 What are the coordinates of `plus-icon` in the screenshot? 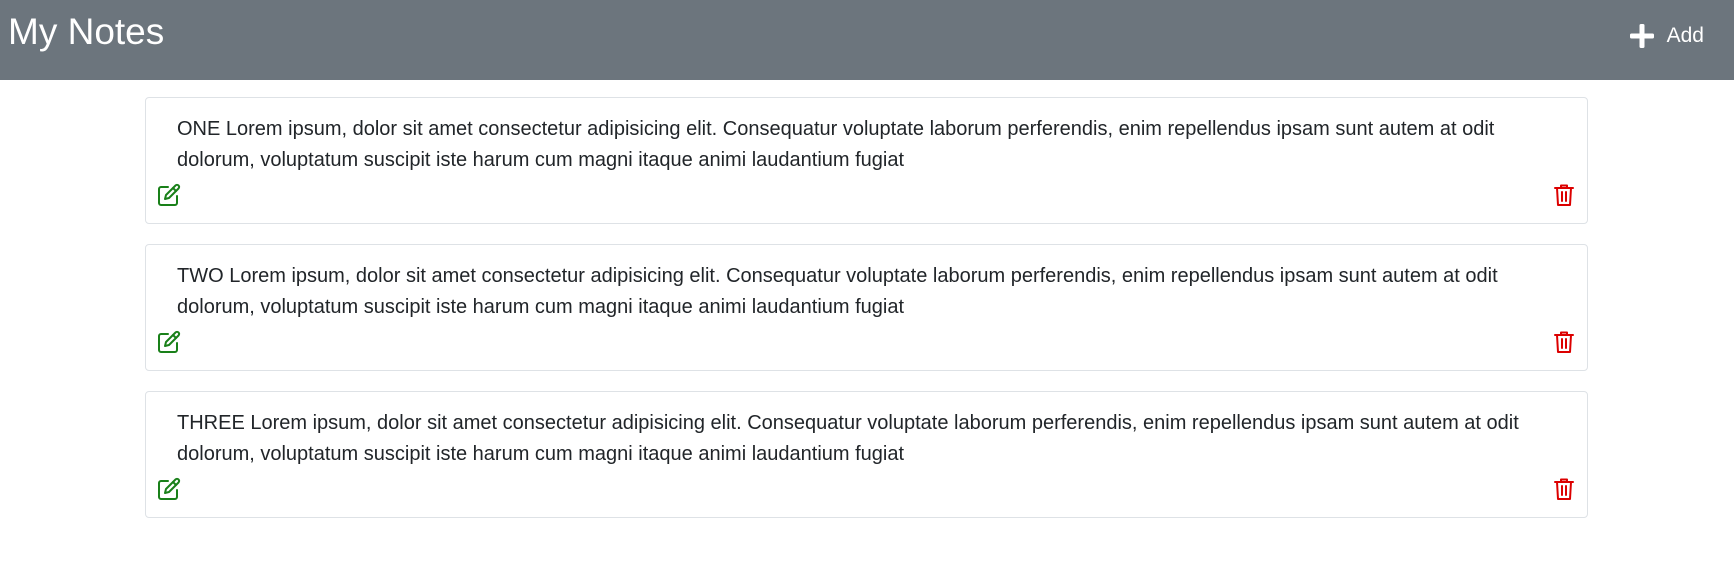 It's located at (1642, 36).